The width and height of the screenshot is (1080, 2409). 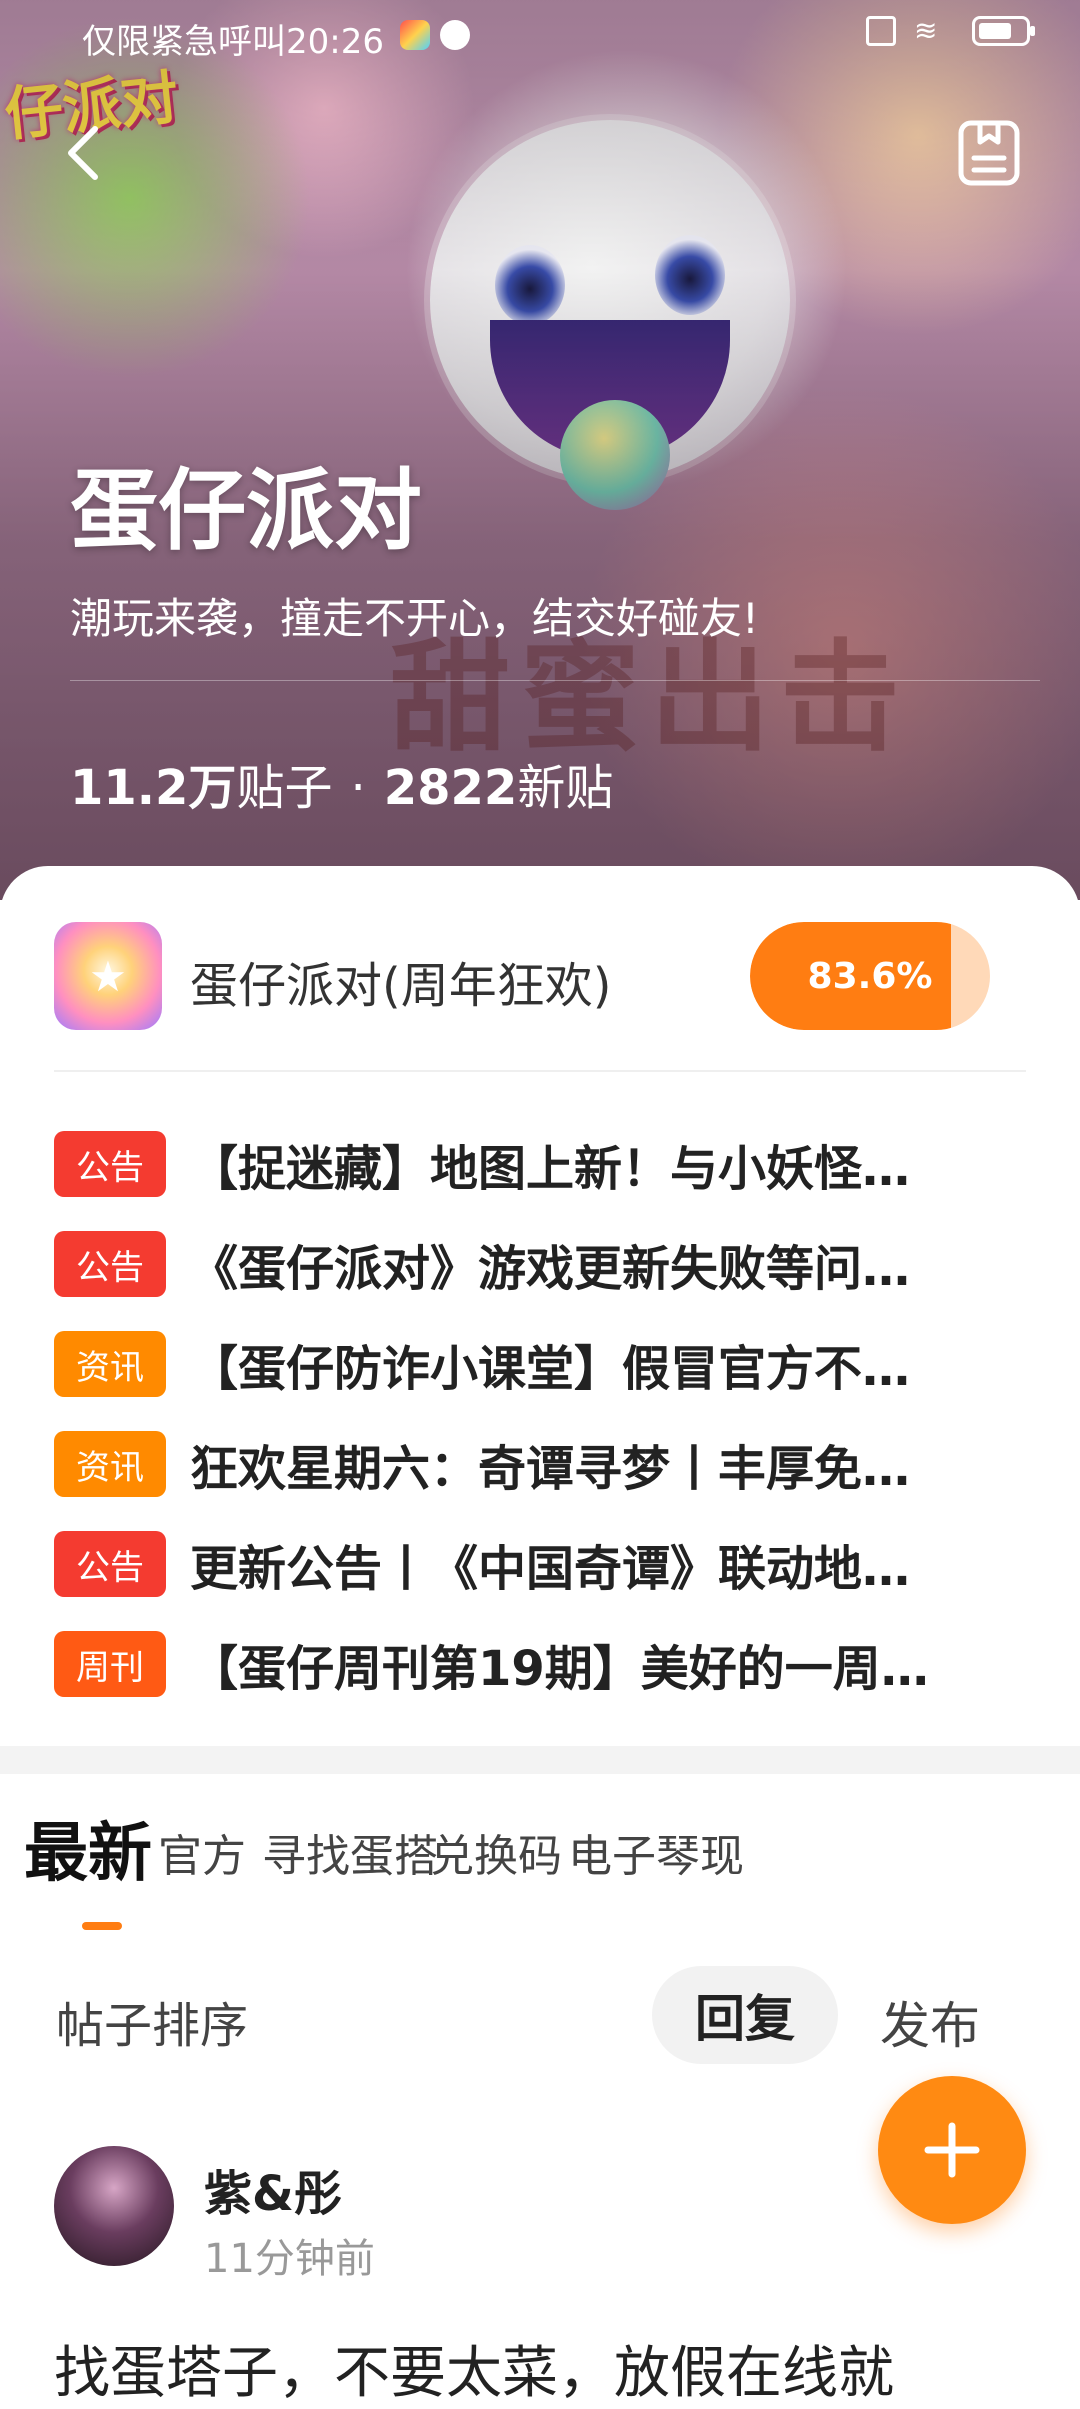 I want to click on post-count: 11.2万, so click(x=153, y=788).